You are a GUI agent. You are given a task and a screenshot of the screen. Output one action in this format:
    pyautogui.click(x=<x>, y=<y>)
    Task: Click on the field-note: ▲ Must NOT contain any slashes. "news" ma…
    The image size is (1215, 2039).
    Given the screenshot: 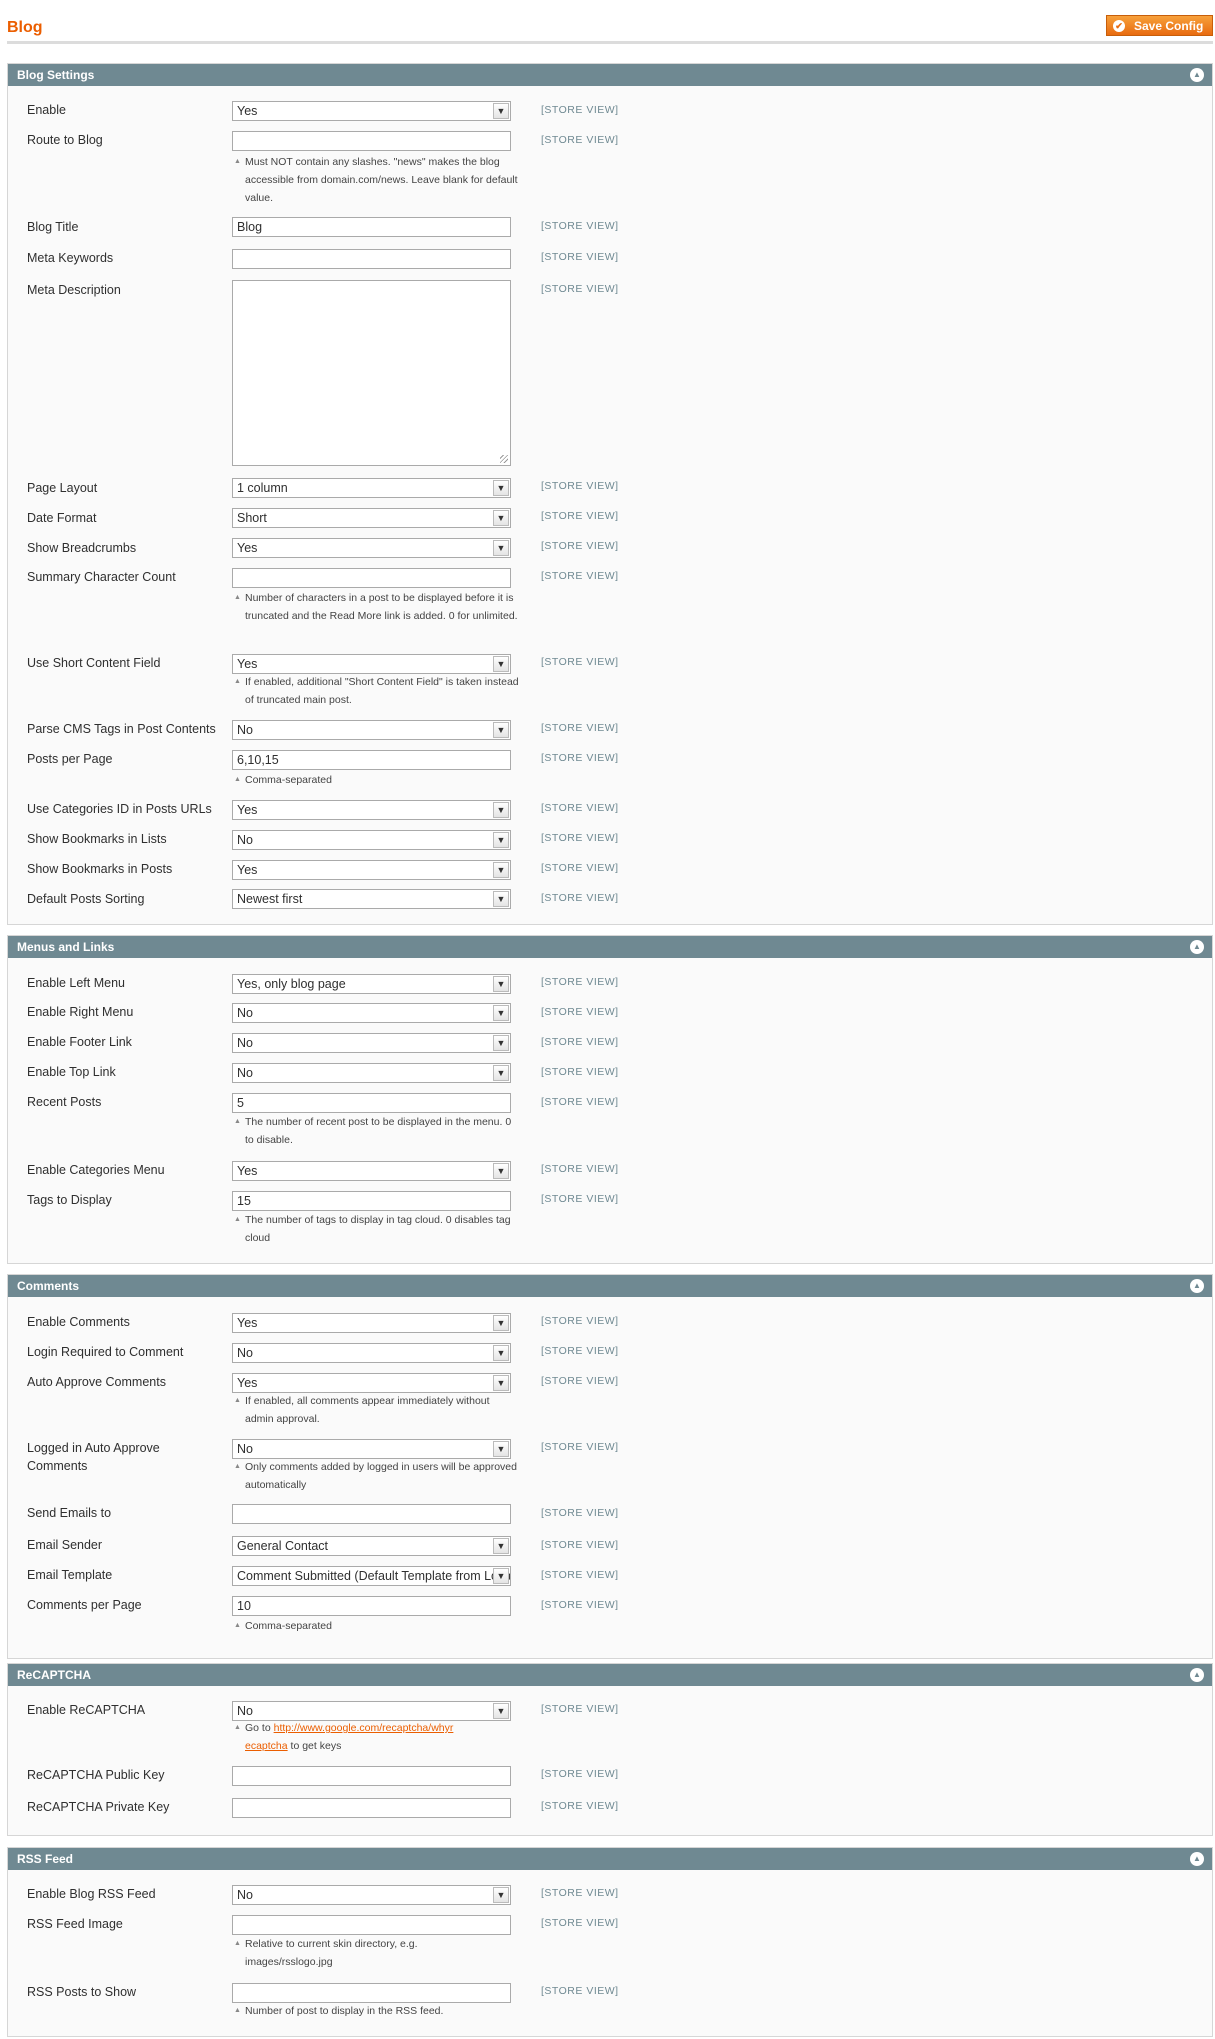 What is the action you would take?
    pyautogui.click(x=376, y=180)
    